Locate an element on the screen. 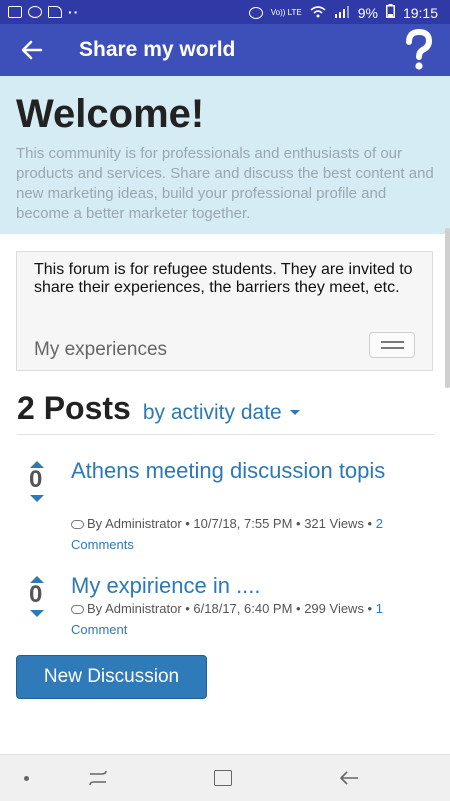 The image size is (450, 801). nav-dot-icon is located at coordinates (26, 778).